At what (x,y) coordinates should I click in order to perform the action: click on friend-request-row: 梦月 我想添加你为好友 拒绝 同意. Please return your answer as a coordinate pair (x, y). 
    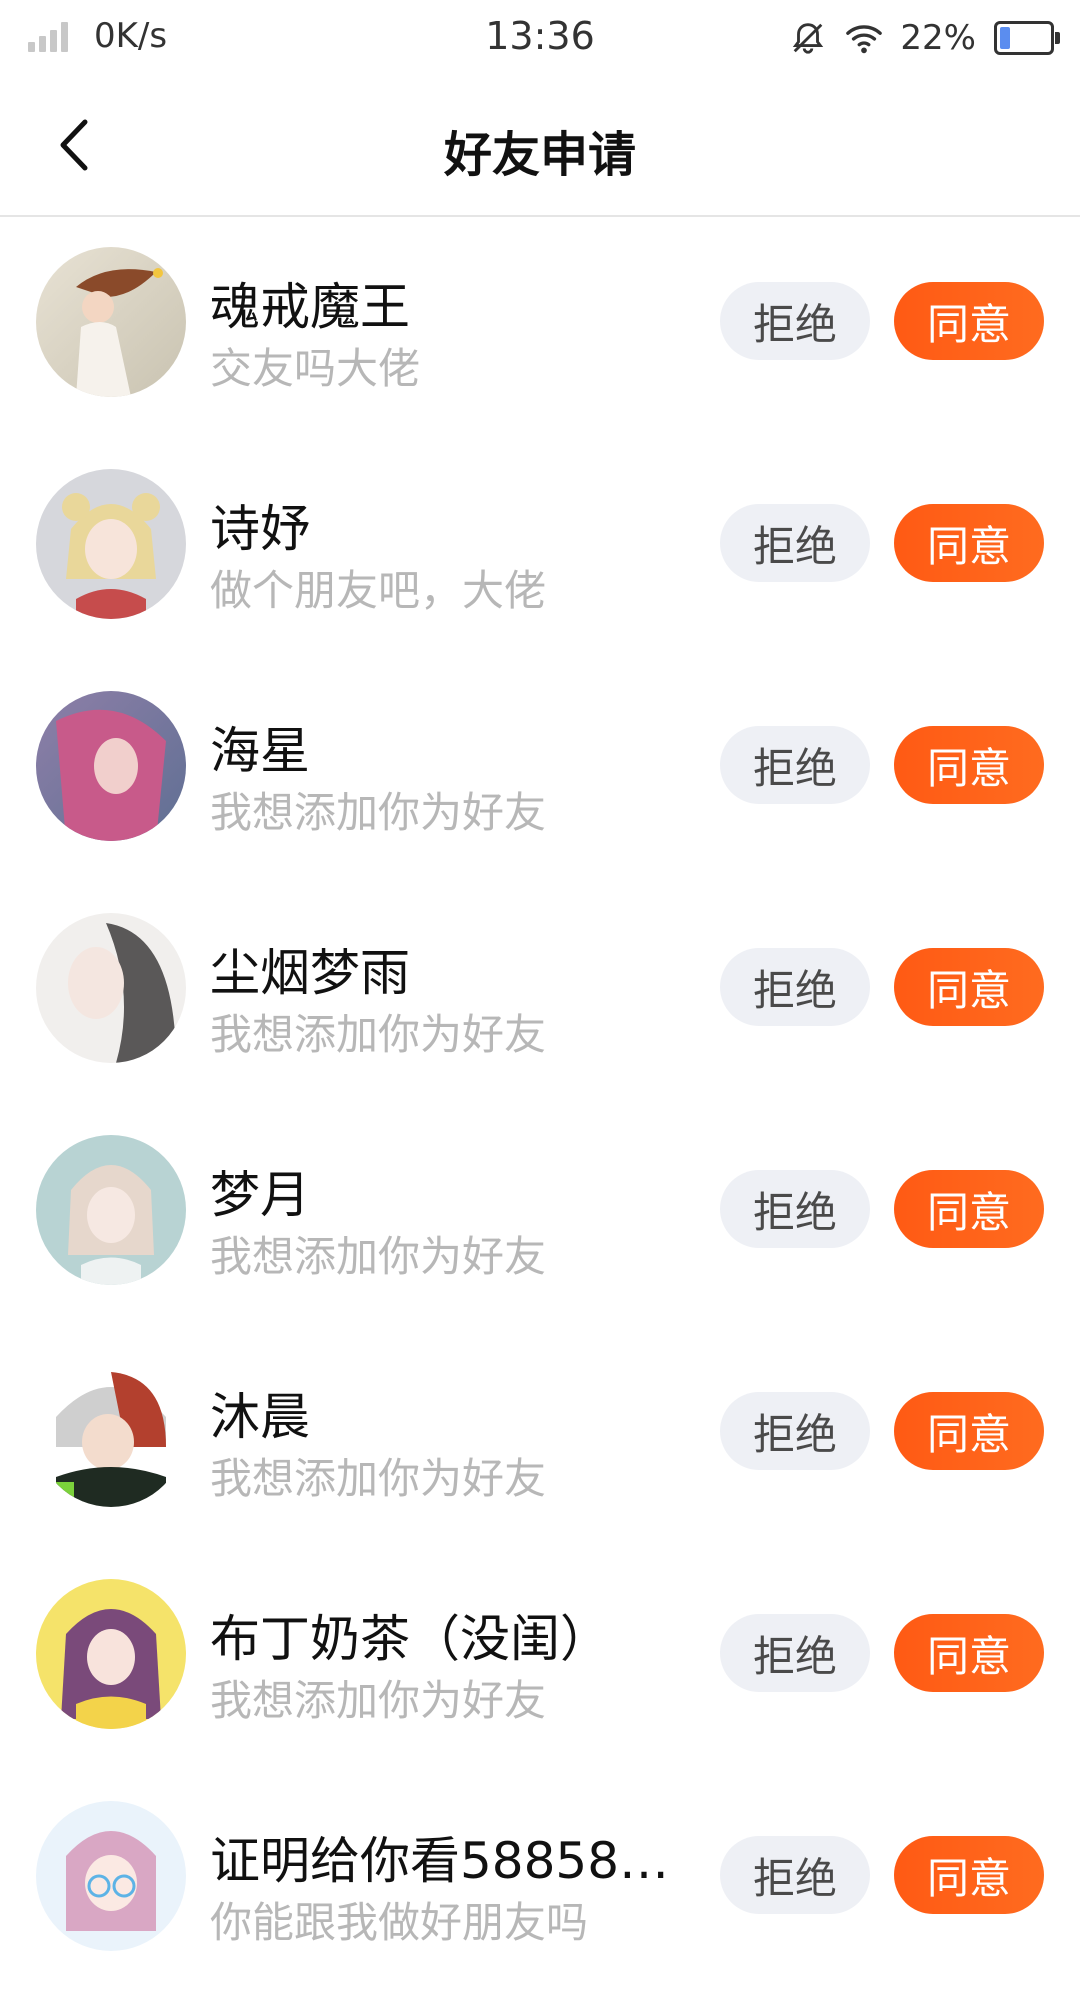
    Looking at the image, I should click on (540, 1216).